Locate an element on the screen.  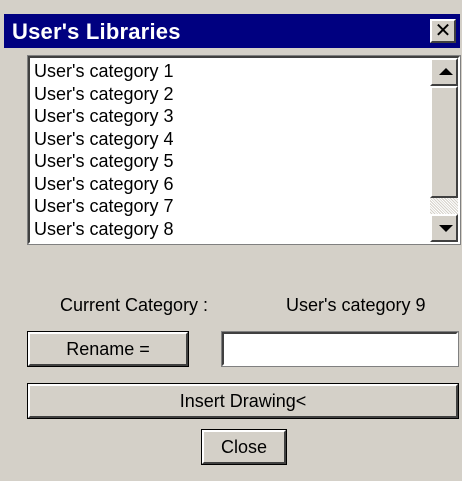
list-item: User's category 8 is located at coordinates (231, 229).